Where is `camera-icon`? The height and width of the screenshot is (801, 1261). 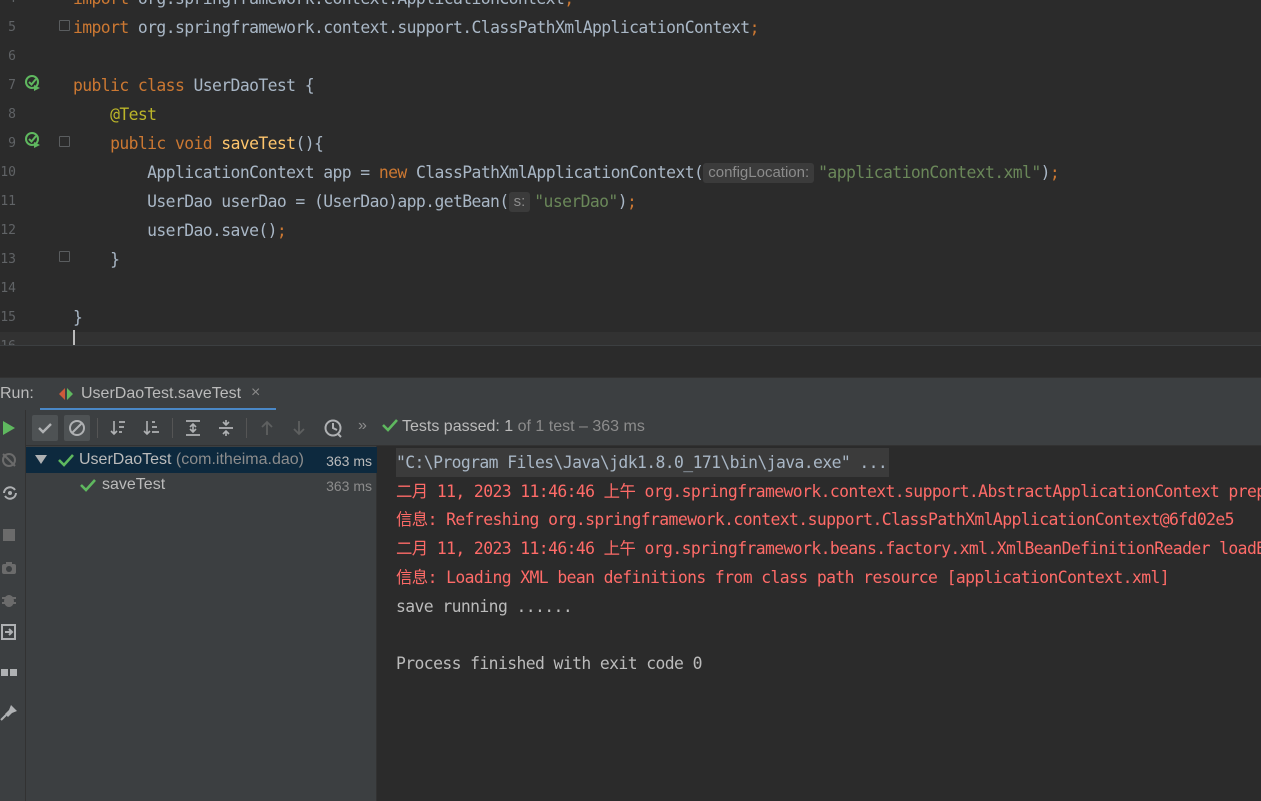 camera-icon is located at coordinates (10, 568).